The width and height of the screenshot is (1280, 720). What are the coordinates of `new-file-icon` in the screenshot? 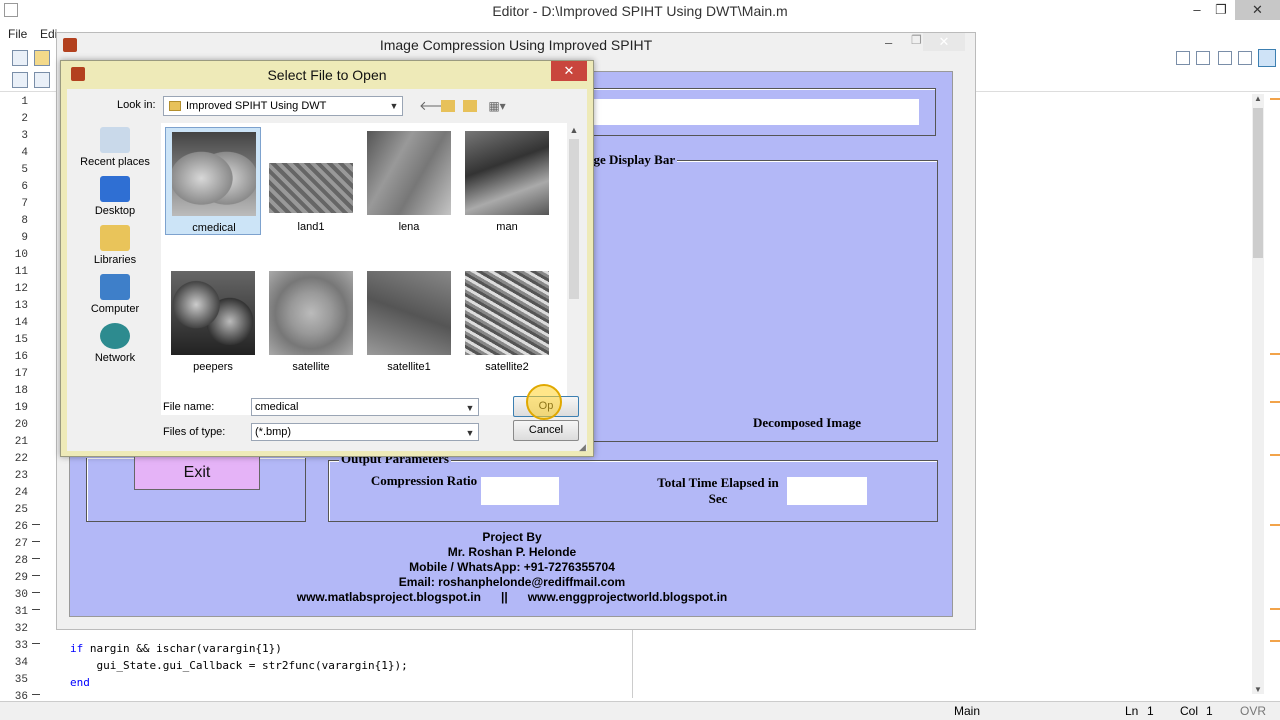 It's located at (20, 58).